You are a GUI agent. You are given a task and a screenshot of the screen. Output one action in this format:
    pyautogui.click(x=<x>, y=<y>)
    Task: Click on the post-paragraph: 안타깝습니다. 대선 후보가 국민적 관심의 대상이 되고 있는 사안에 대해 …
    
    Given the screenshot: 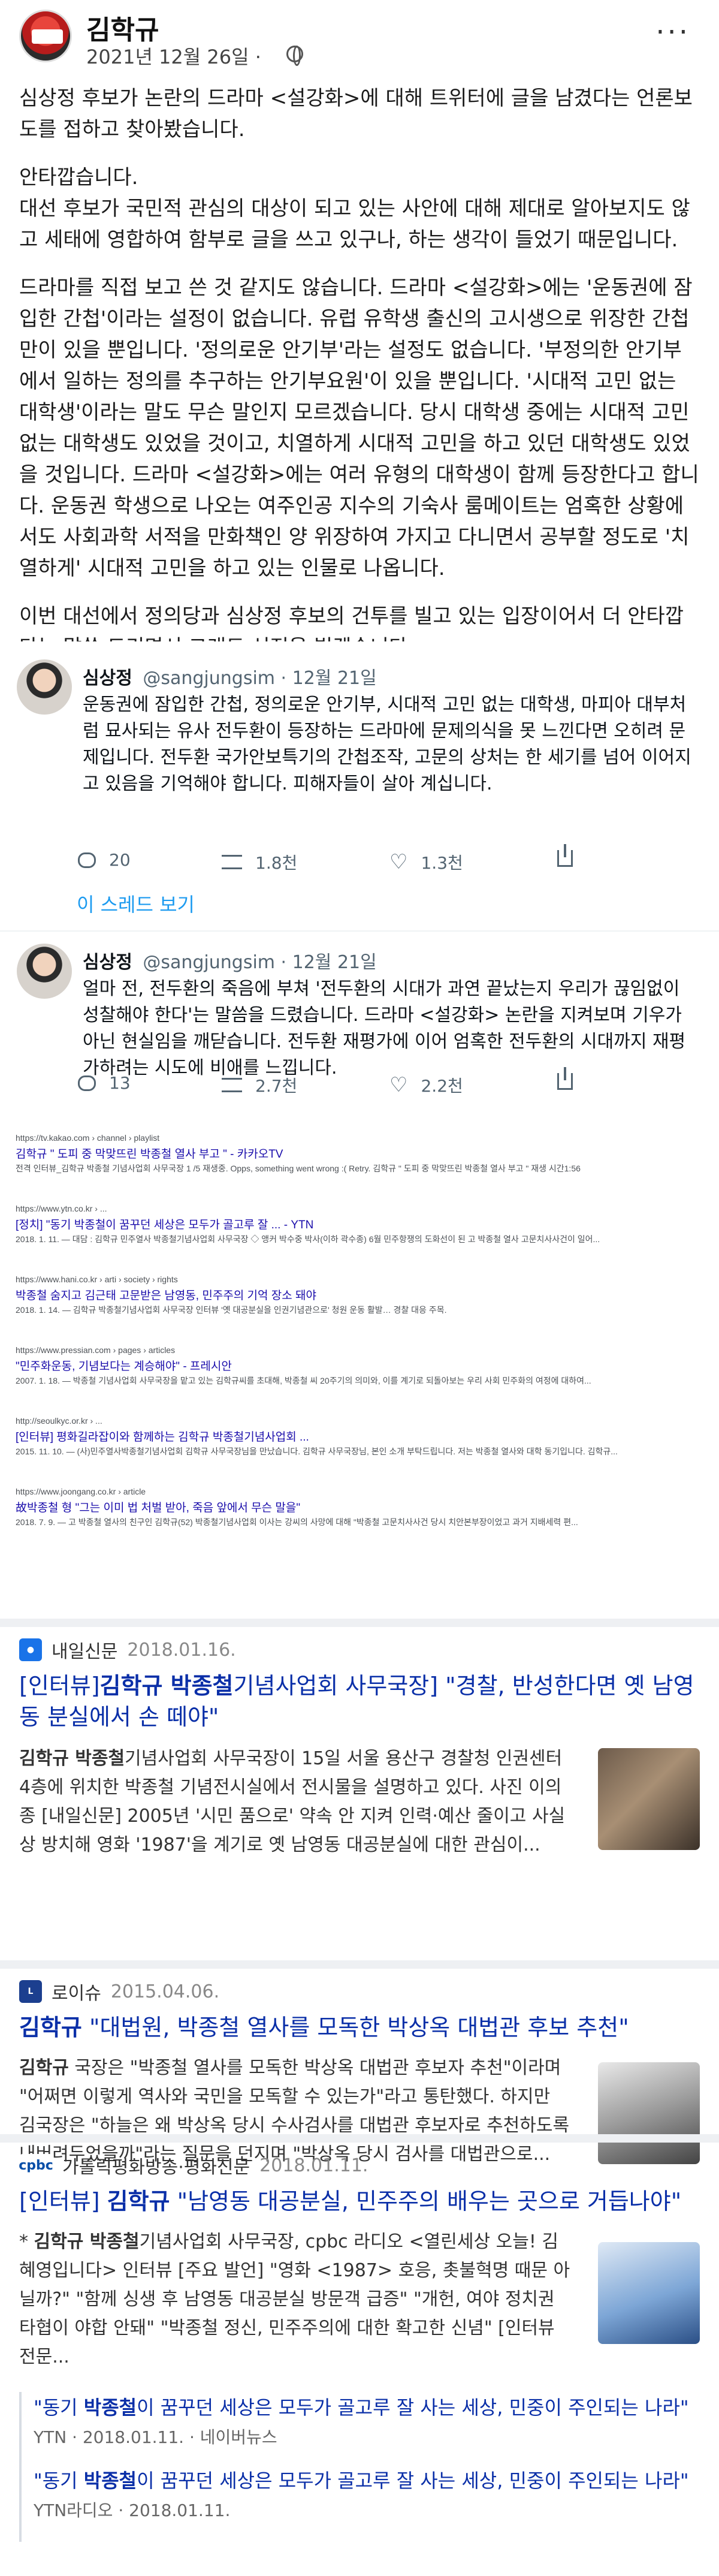 What is the action you would take?
    pyautogui.click(x=354, y=208)
    